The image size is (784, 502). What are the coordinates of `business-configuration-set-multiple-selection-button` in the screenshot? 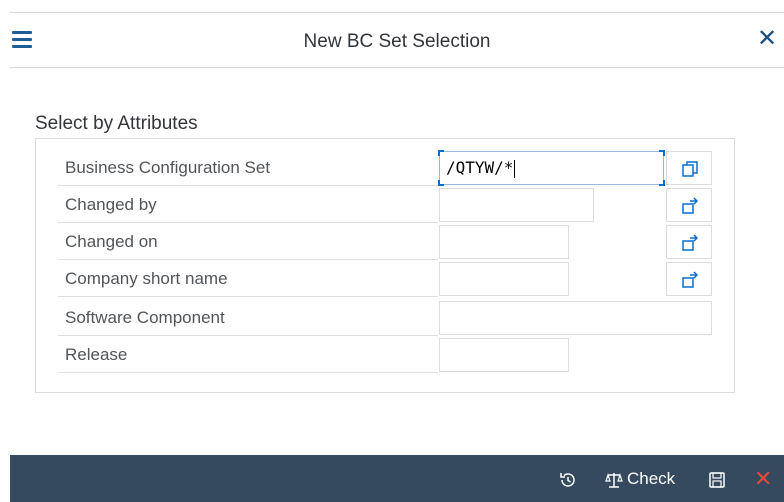 It's located at (689, 168).